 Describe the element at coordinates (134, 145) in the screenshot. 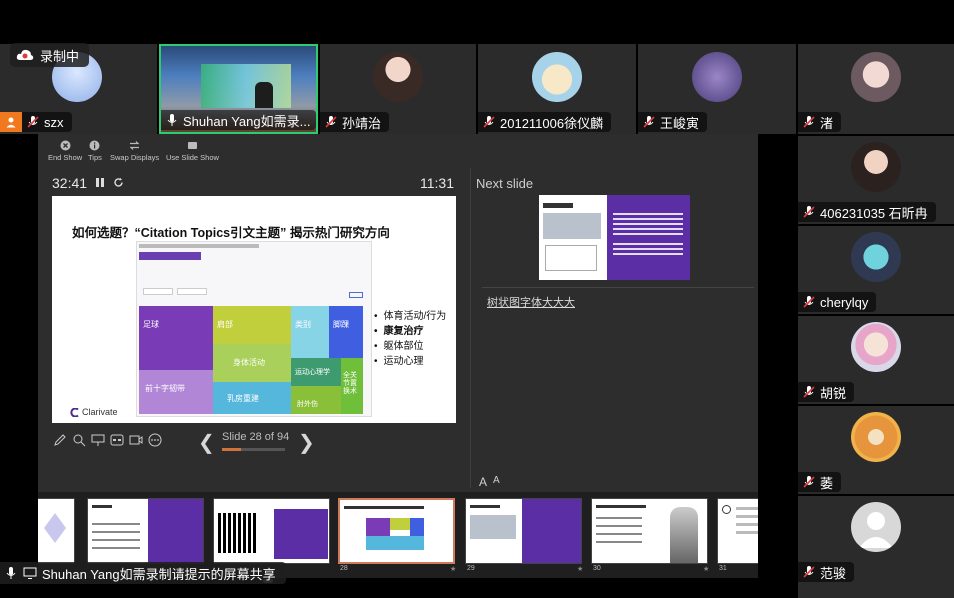

I see `swap-icon` at that location.